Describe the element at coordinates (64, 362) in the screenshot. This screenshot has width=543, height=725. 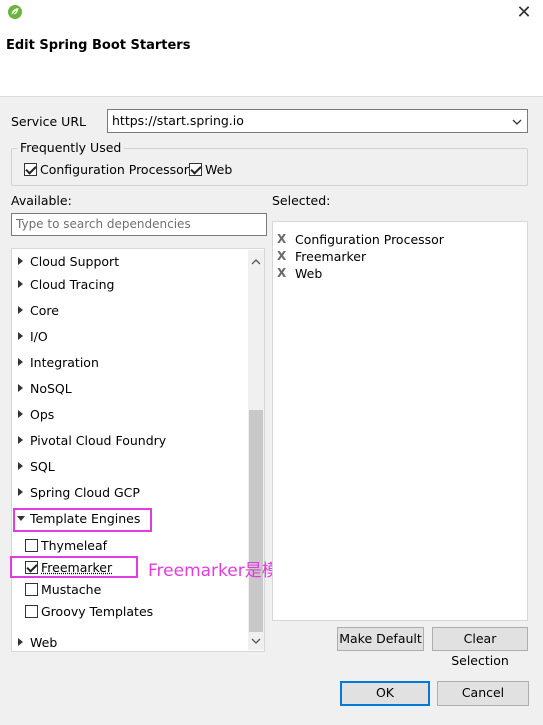
I see `tree-item-label: Integration` at that location.